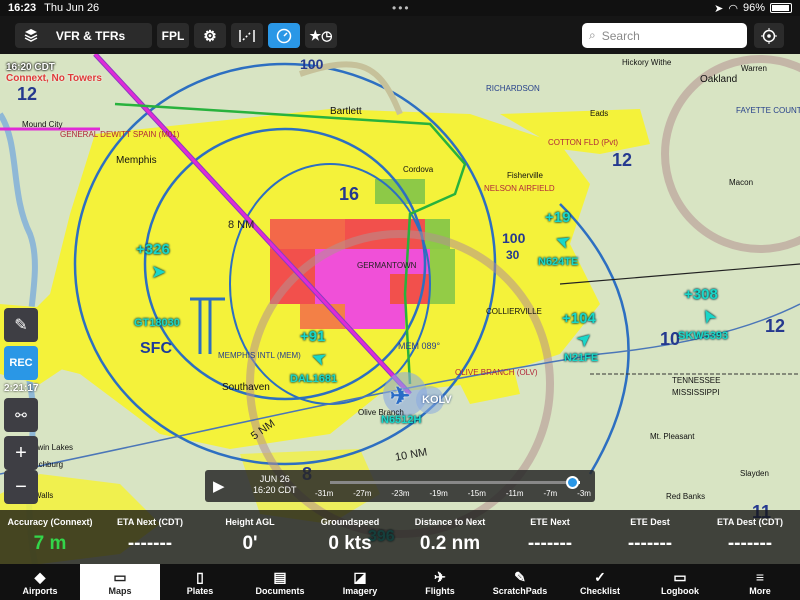 This screenshot has width=800, height=600. I want to click on instrument-accuracy: Accuracy (Connext) 7 m, so click(50, 537).